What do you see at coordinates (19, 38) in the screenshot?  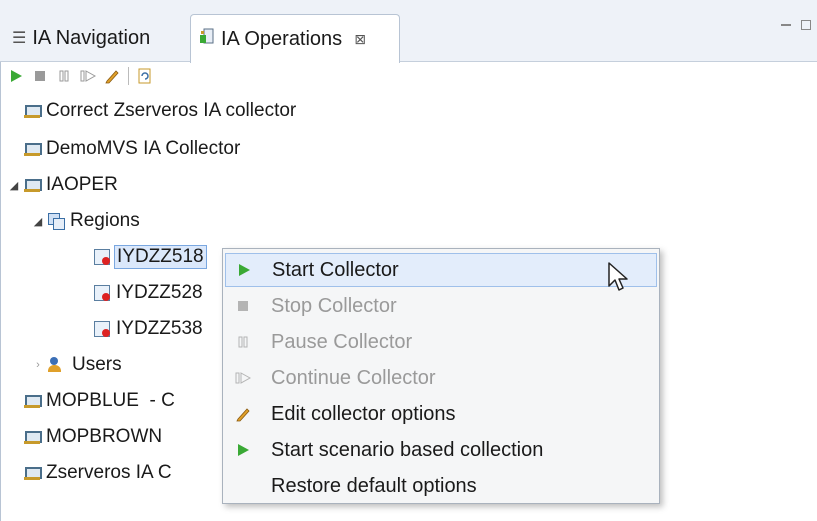 I see `navigation-icon: ☰` at bounding box center [19, 38].